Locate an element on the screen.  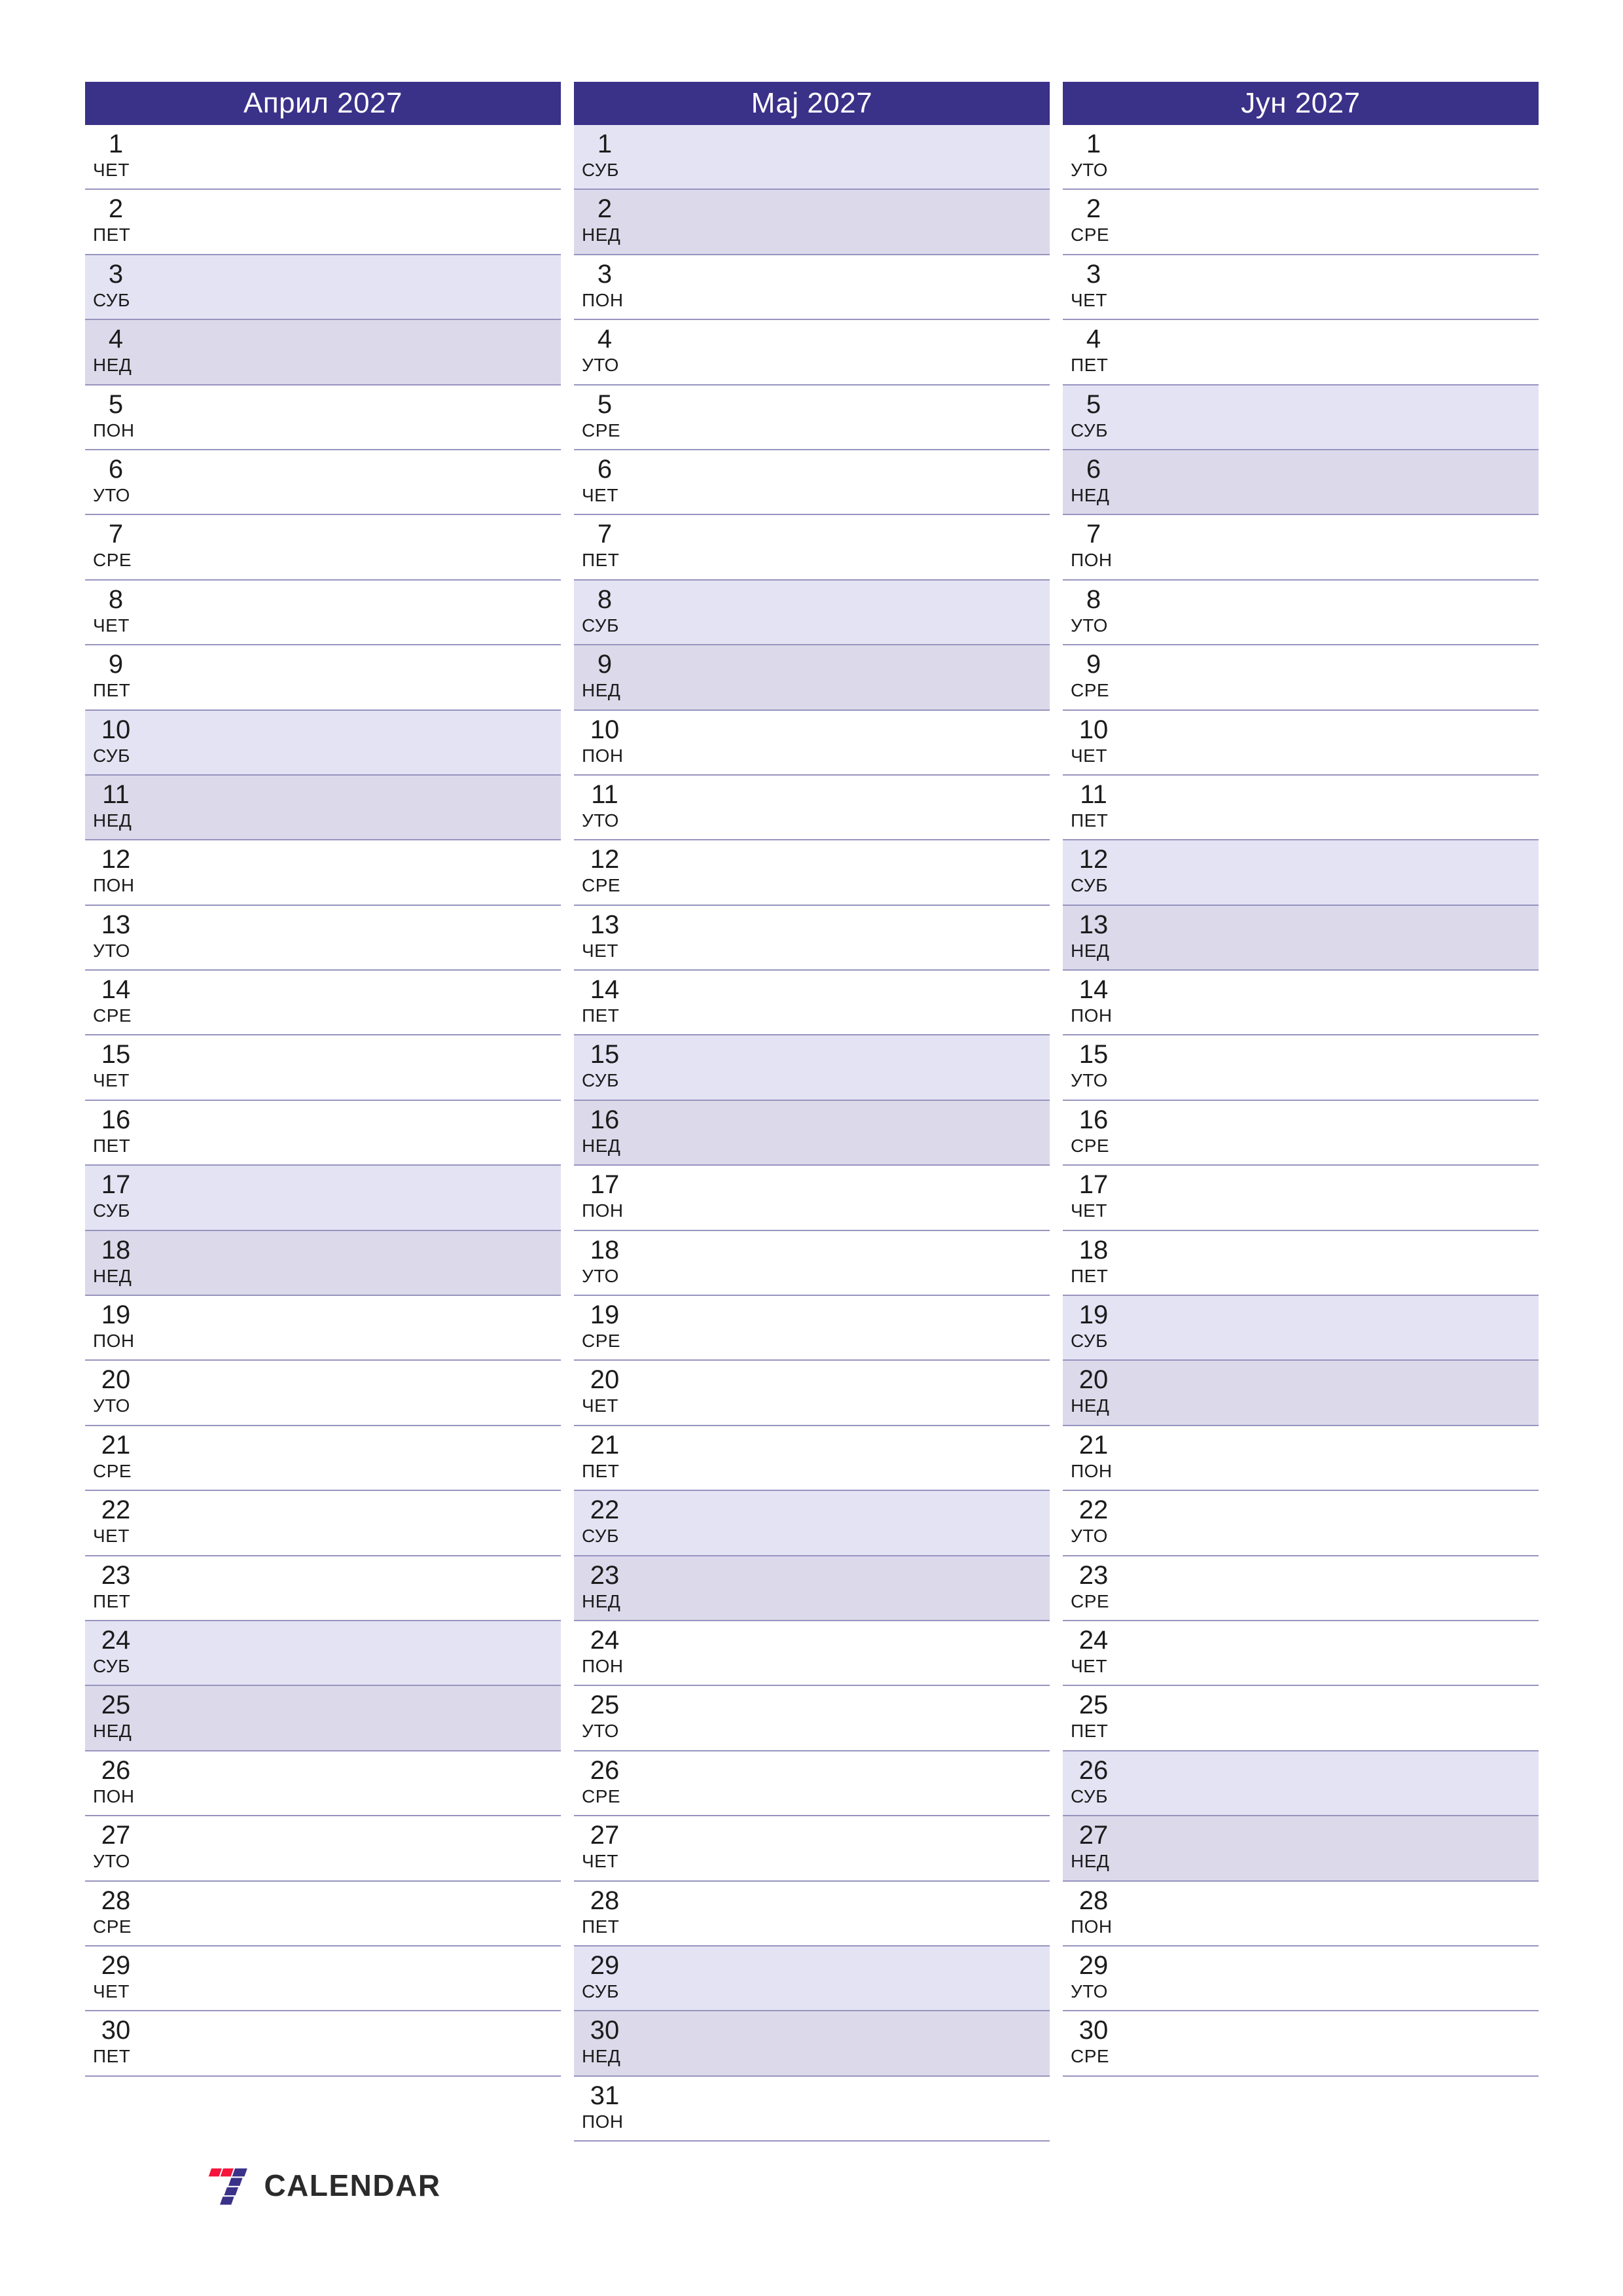
day-row: 9 СРЕ is located at coordinates (1301, 678).